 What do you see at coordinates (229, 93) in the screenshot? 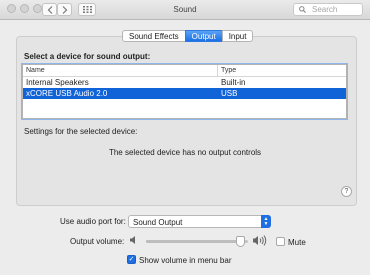
I see `device-type: USB` at bounding box center [229, 93].